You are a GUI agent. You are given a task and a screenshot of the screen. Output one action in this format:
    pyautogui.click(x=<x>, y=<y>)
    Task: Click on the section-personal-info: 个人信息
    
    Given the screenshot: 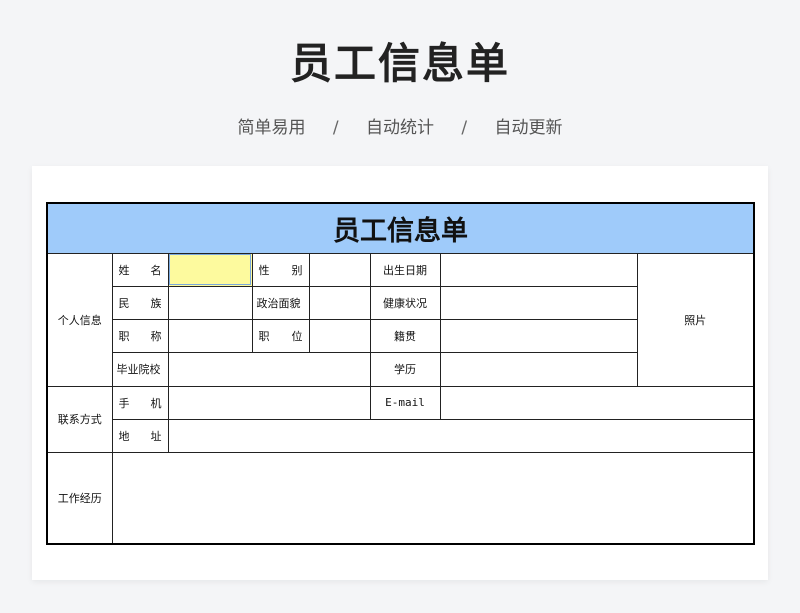 What is the action you would take?
    pyautogui.click(x=79, y=319)
    